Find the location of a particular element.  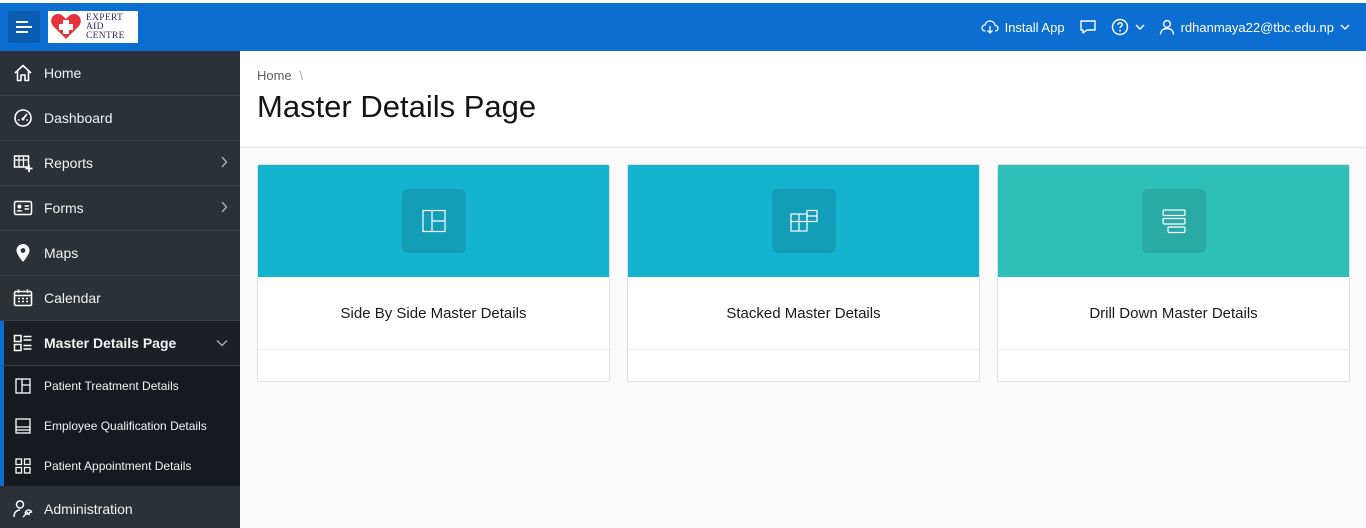

help-menu-button is located at coordinates (1128, 27).